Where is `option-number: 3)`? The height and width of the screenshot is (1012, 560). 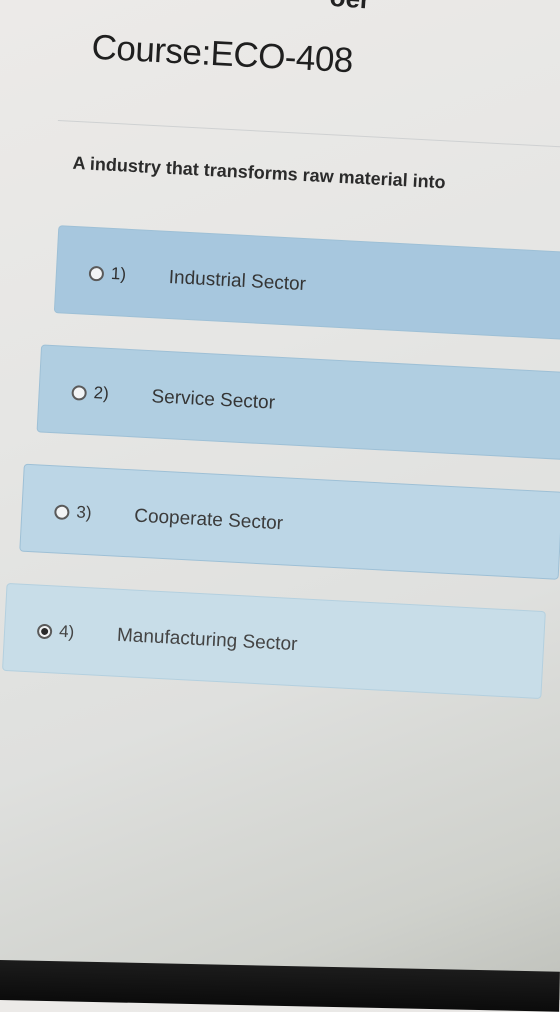
option-number: 3) is located at coordinates (84, 512).